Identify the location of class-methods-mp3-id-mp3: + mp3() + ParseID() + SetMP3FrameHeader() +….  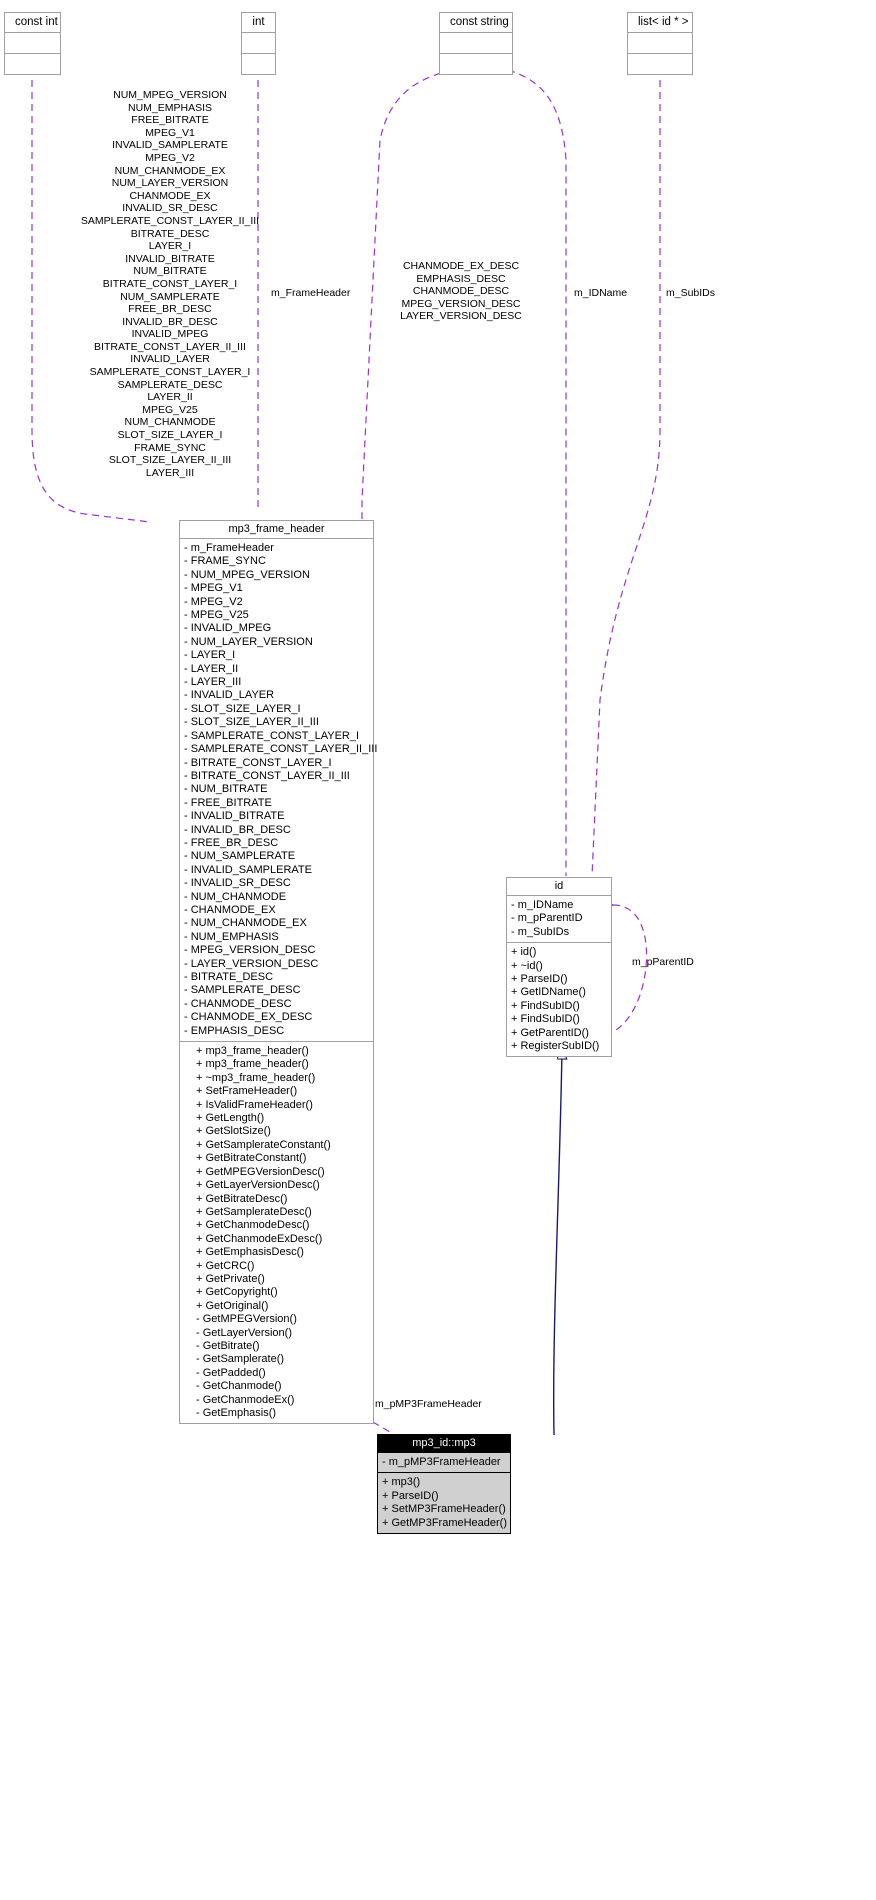
(444, 1503).